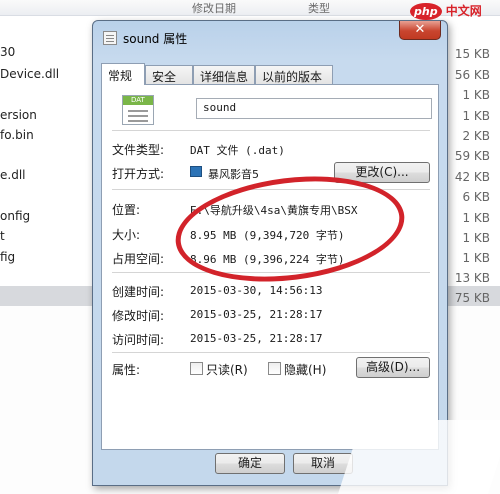  I want to click on file-name-field: sound, so click(314, 108).